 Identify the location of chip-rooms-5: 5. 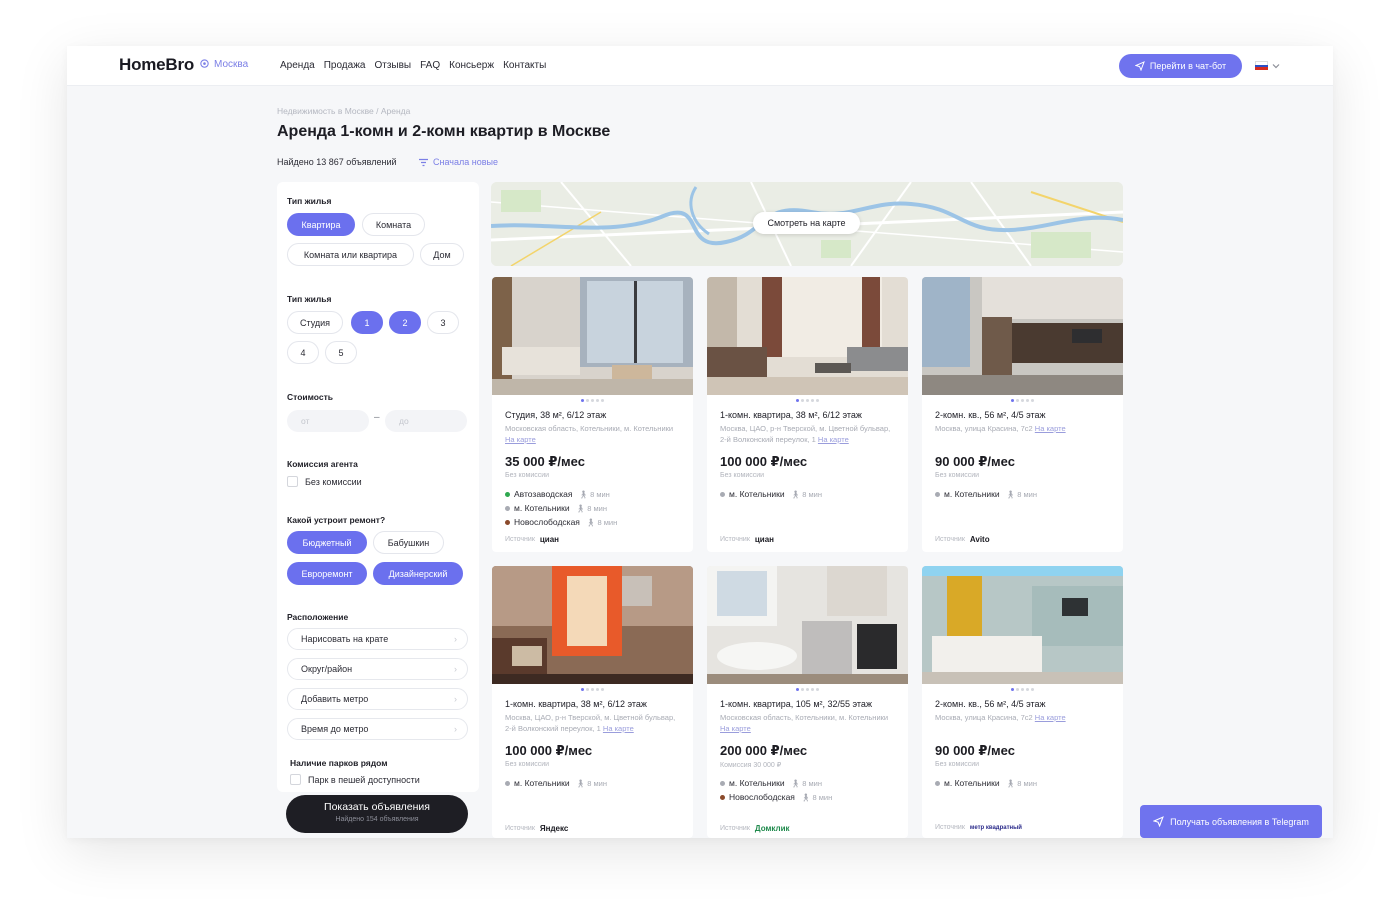
(341, 352).